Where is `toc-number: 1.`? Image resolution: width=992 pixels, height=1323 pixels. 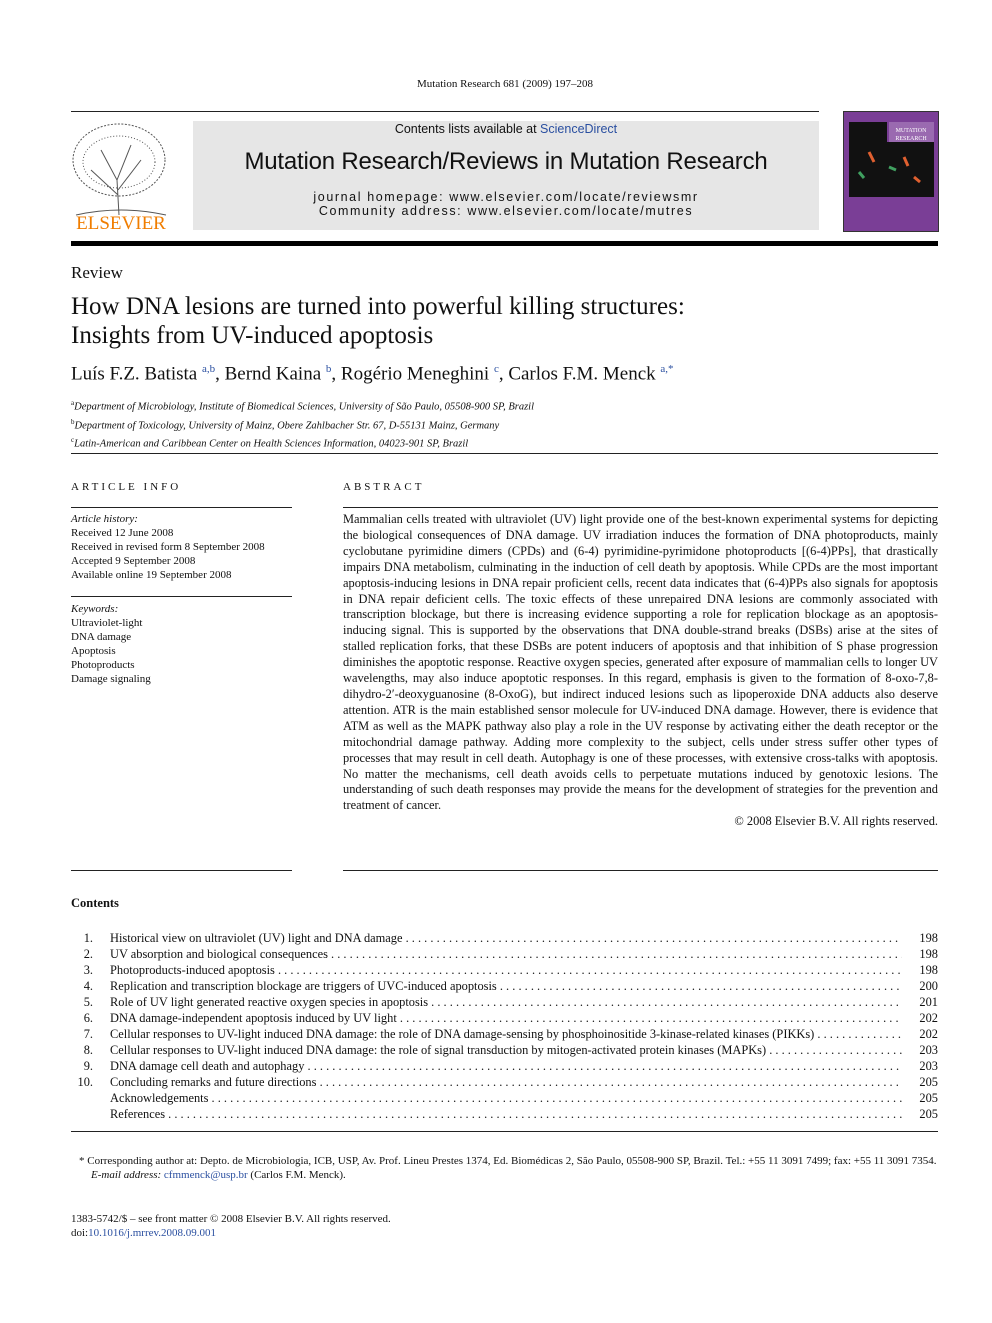 toc-number: 1. is located at coordinates (88, 938).